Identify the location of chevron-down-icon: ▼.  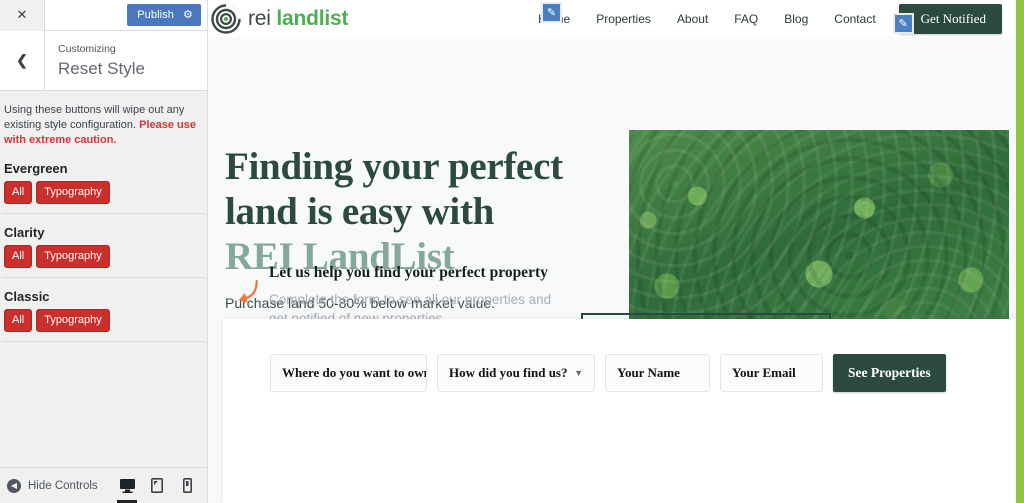
(578, 373).